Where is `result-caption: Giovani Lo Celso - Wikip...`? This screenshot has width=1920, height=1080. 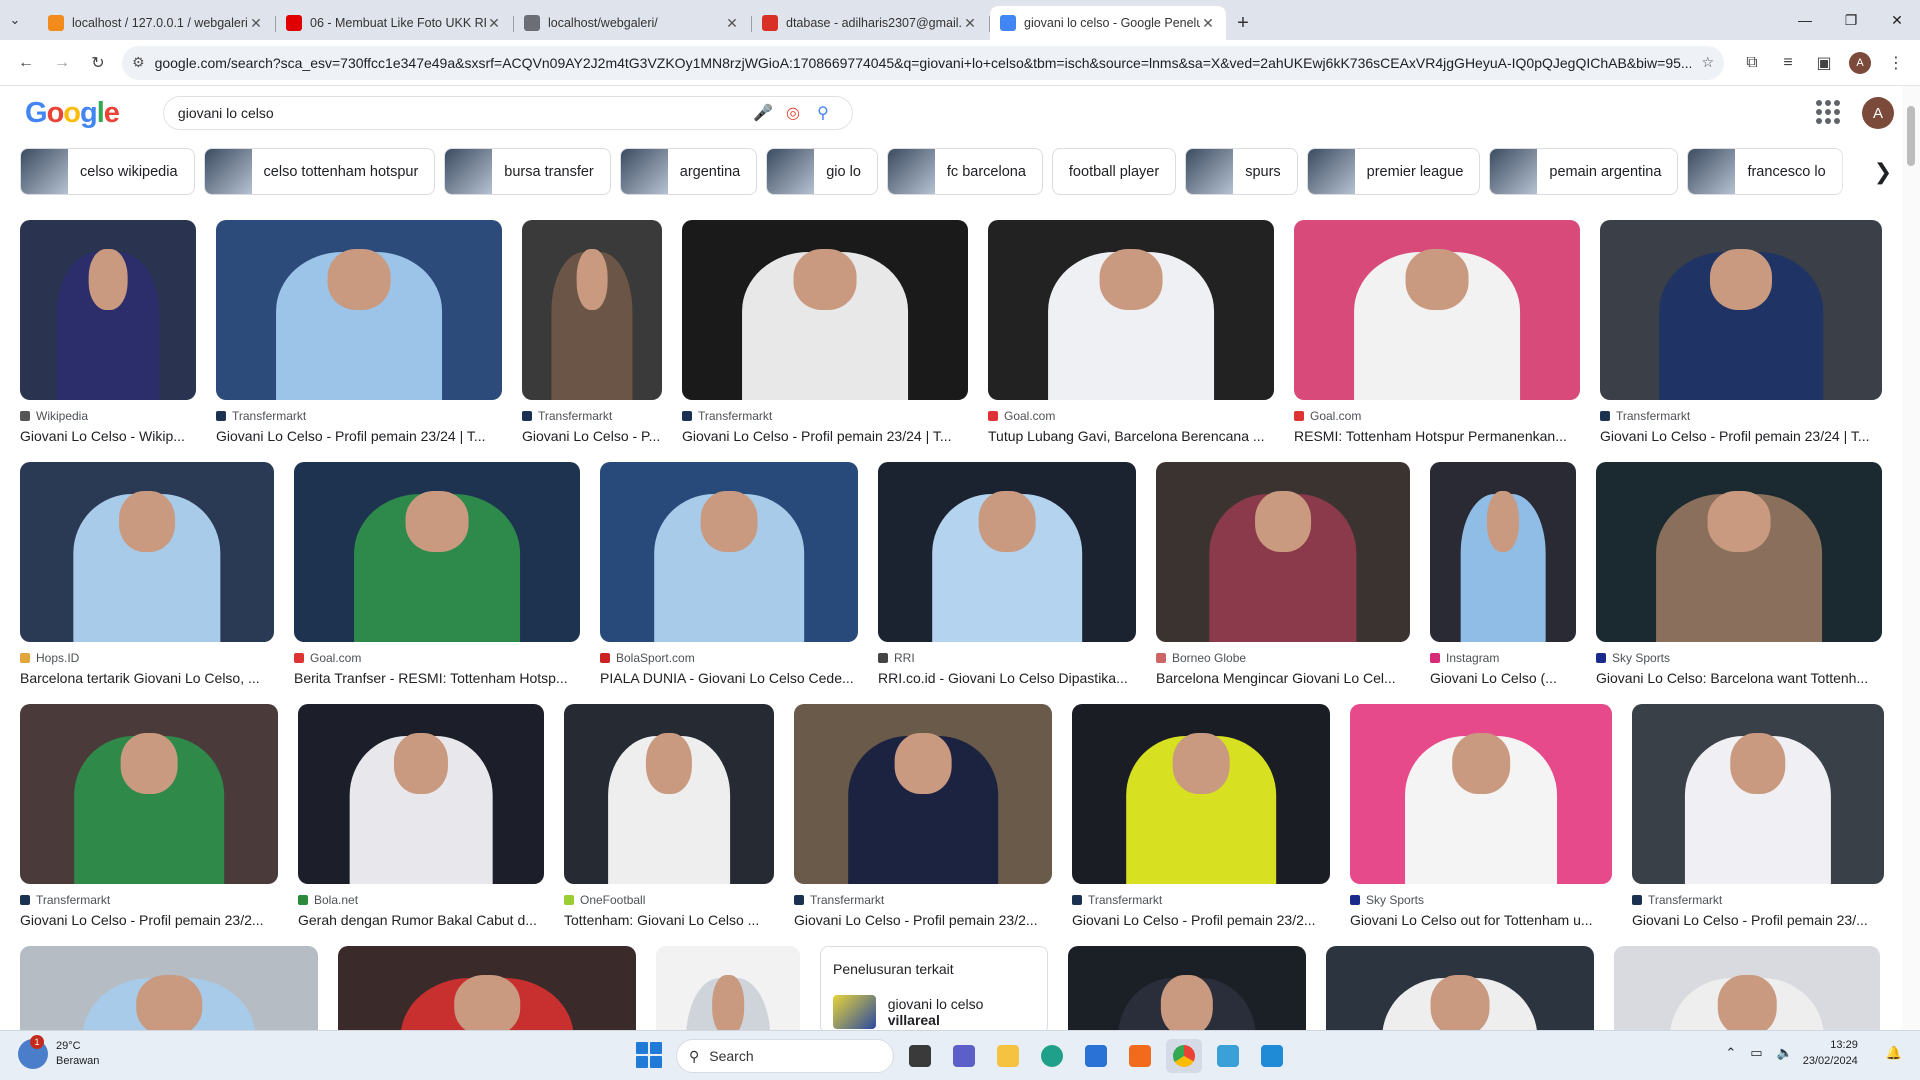 result-caption: Giovani Lo Celso - Wikip... is located at coordinates (108, 436).